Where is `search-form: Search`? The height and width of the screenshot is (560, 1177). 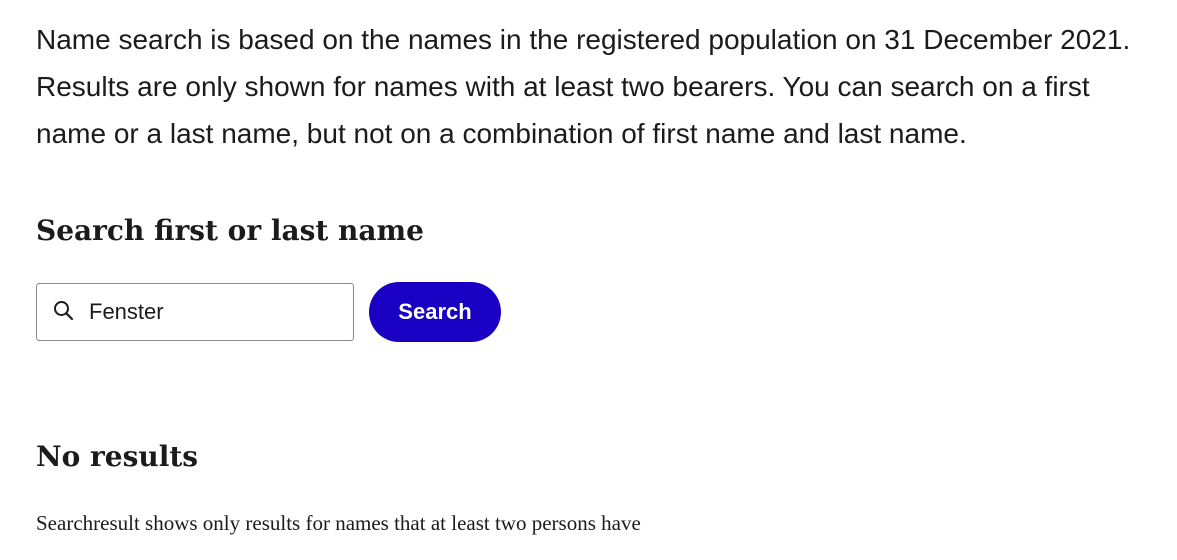 search-form: Search is located at coordinates (268, 312).